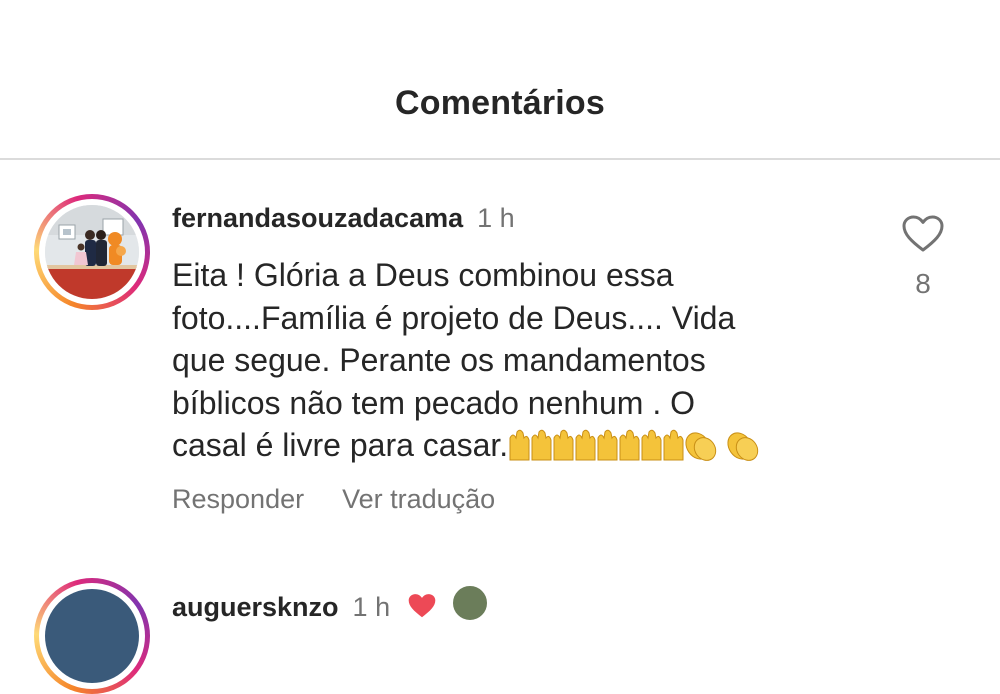  I want to click on comment-header: auguersknzo 1 h, so click(331, 604).